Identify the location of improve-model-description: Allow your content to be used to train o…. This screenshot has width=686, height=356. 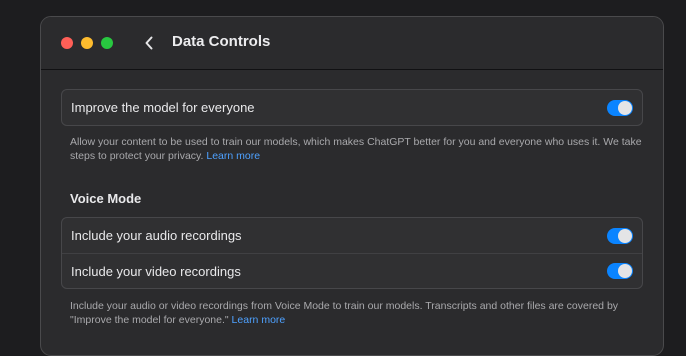
(360, 149).